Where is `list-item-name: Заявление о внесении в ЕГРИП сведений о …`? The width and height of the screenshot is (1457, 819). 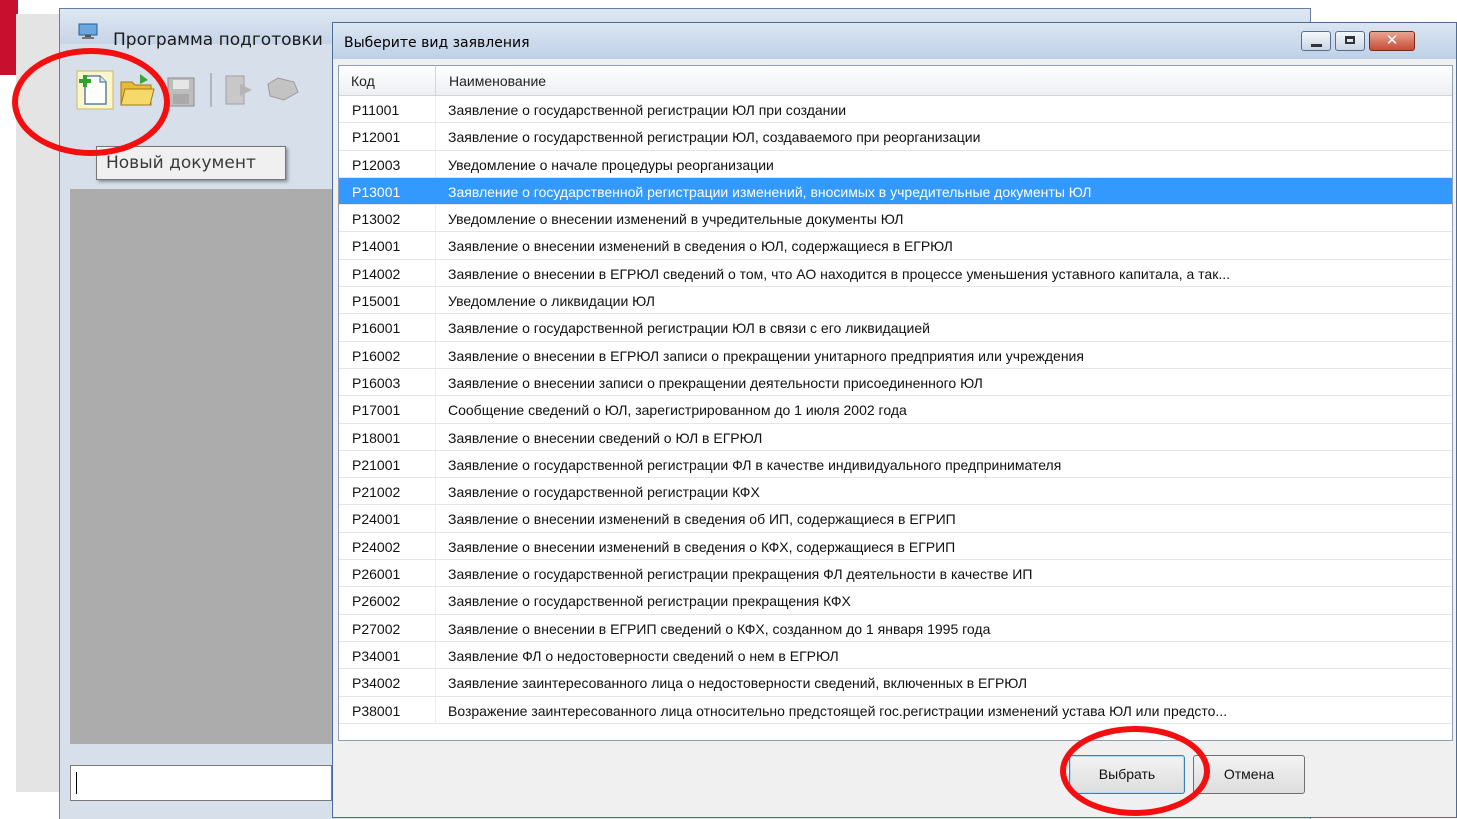
list-item-name: Заявление о внесении в ЕГРИП сведений о … is located at coordinates (719, 628).